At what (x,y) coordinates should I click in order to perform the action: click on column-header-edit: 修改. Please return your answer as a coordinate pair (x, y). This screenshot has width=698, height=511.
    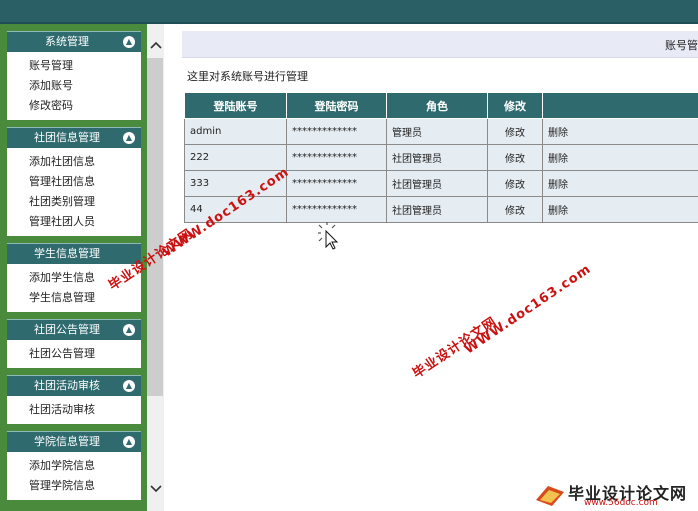
    Looking at the image, I should click on (515, 105).